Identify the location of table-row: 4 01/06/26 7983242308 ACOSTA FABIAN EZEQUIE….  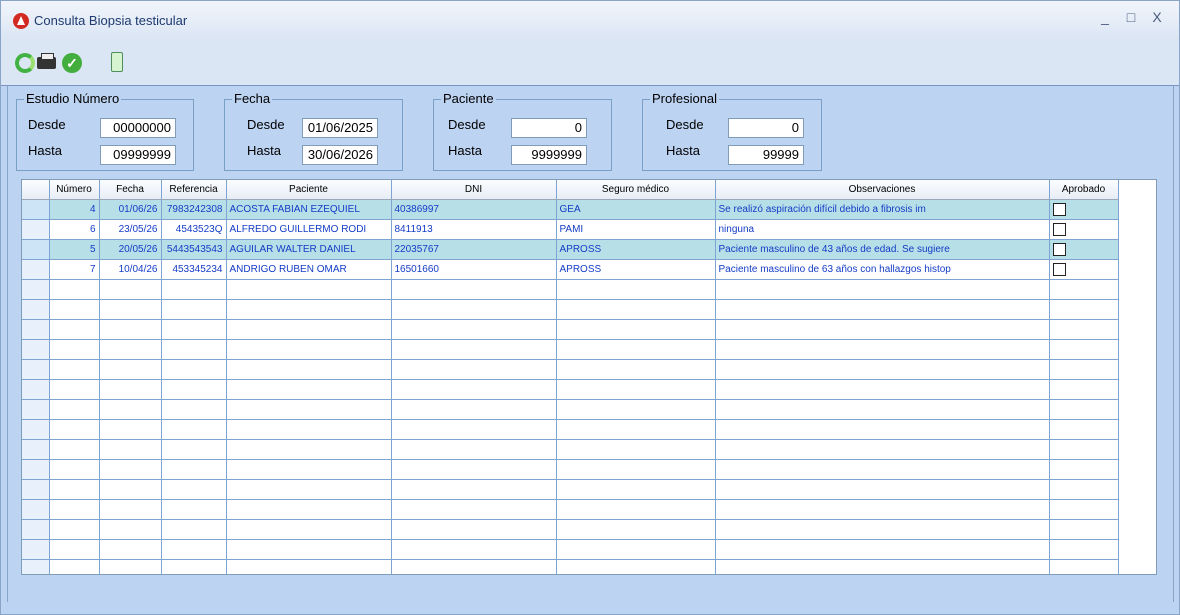
(570, 209).